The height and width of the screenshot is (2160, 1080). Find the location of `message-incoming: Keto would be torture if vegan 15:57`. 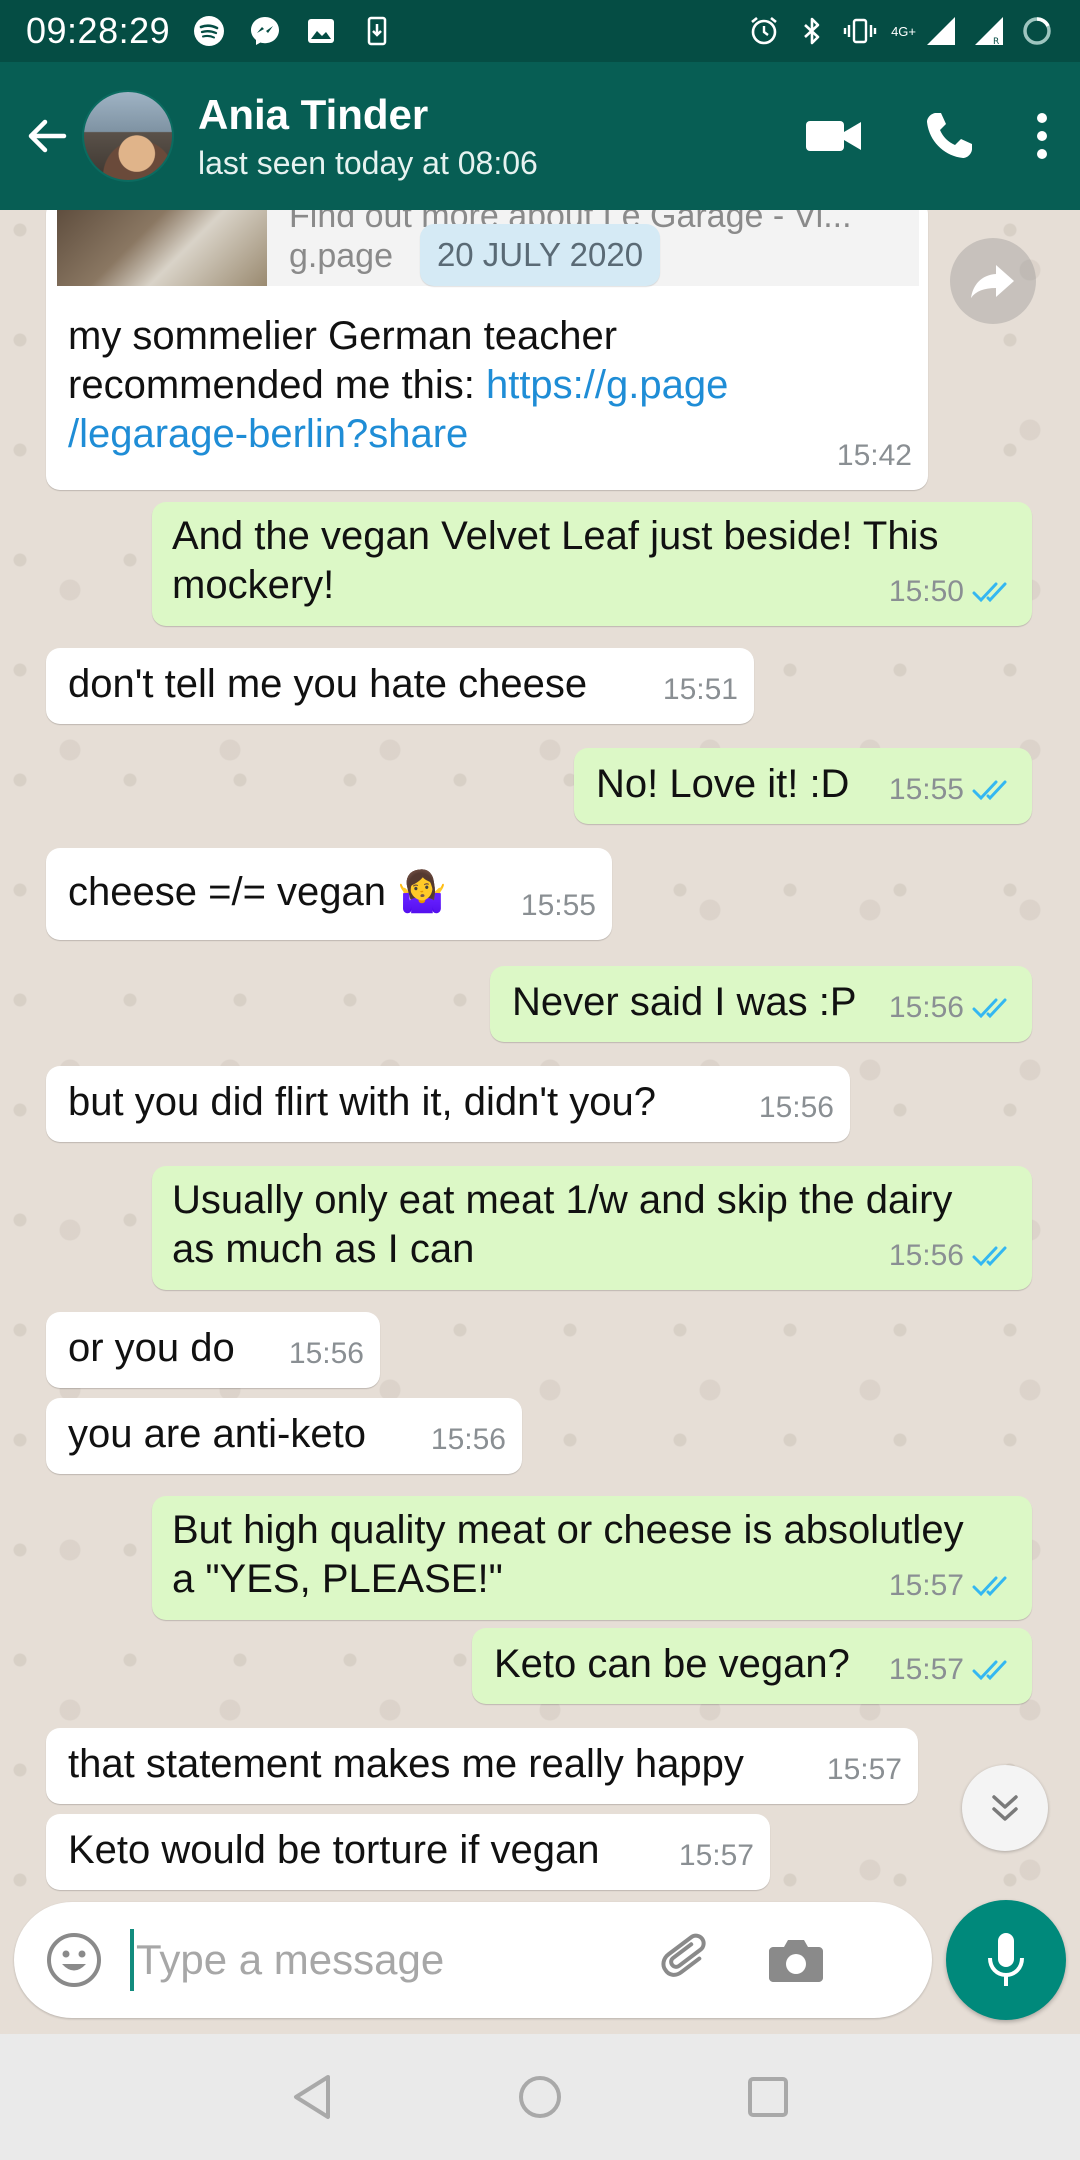

message-incoming: Keto would be torture if vegan 15:57 is located at coordinates (408, 1852).